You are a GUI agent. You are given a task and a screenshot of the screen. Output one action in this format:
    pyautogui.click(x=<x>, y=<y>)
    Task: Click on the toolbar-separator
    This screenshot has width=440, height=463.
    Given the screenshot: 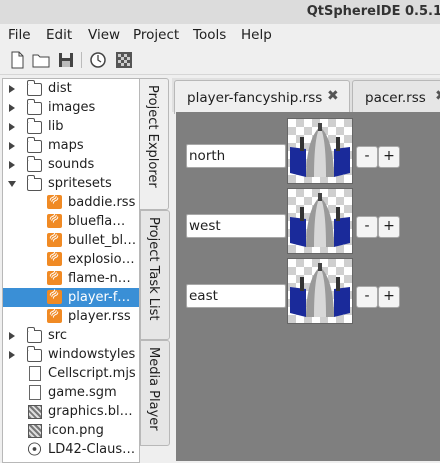 What is the action you would take?
    pyautogui.click(x=81, y=60)
    